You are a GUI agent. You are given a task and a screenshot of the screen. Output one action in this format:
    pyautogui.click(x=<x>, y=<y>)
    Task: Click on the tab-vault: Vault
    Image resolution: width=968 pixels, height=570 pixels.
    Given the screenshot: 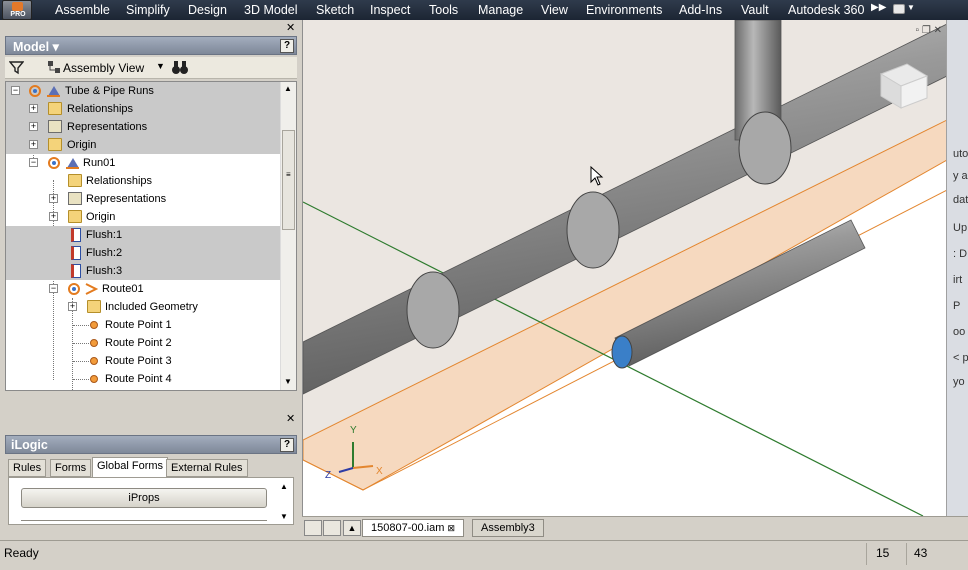 What is the action you would take?
    pyautogui.click(x=755, y=10)
    